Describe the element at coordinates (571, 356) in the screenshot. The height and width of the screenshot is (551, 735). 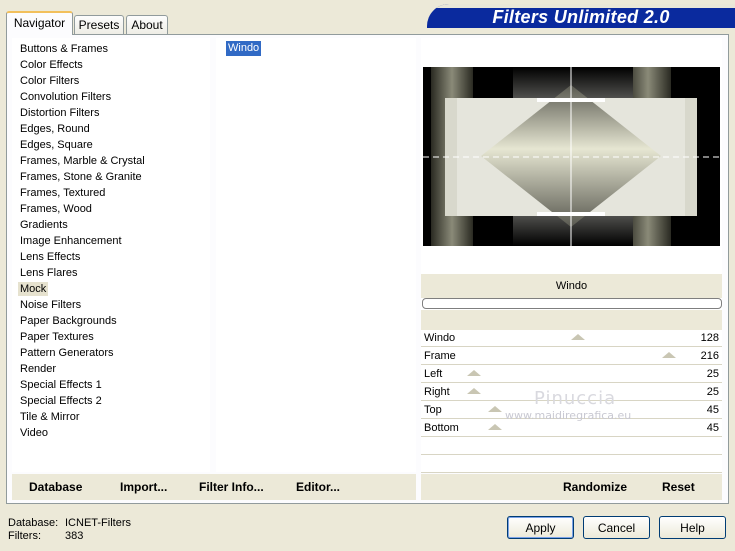
I see `param-row-frame: Frame 216` at that location.